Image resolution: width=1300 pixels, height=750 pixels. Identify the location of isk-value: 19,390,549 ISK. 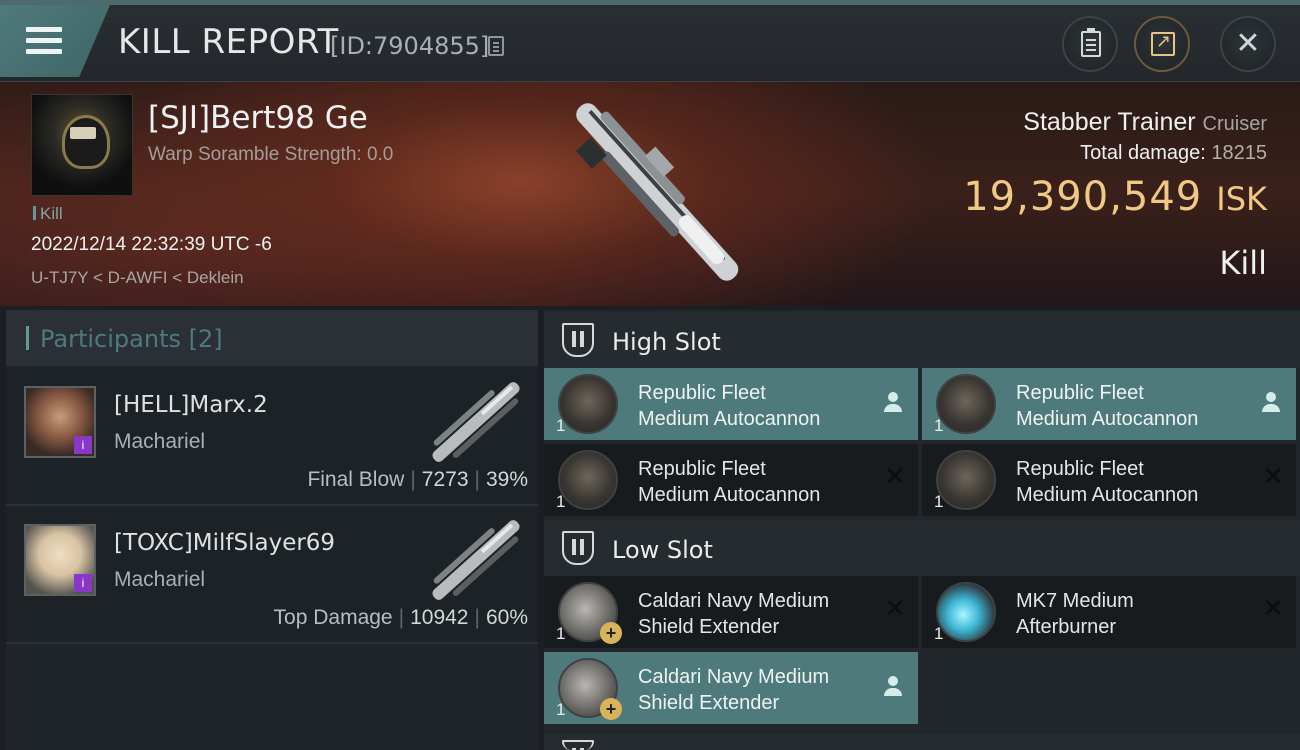
(1115, 197).